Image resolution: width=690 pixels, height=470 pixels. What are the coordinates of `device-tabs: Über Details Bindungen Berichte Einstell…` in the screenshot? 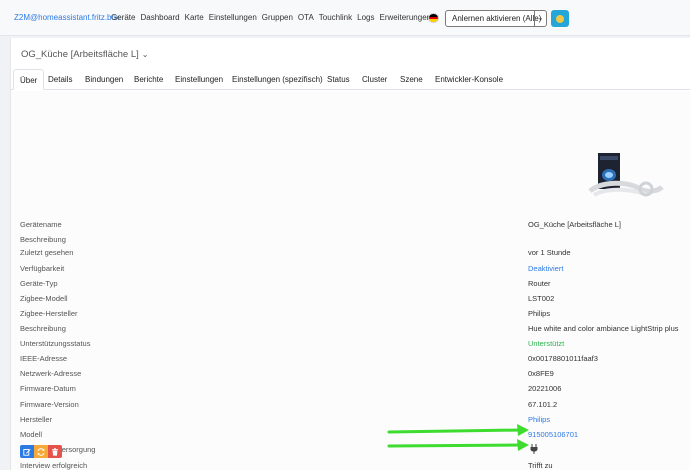 It's located at (350, 79).